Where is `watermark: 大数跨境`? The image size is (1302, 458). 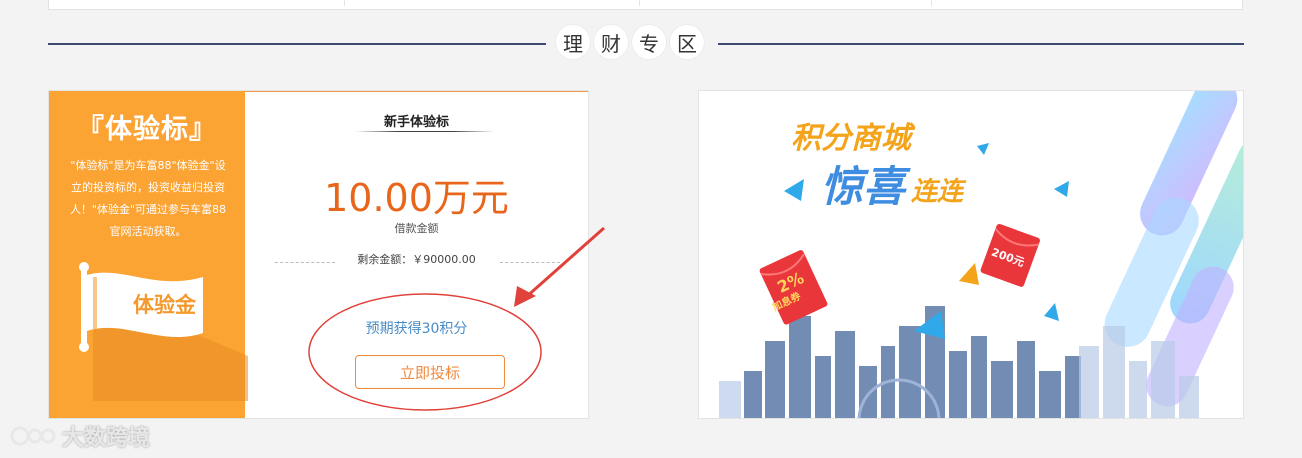
watermark: 大数跨境 is located at coordinates (80, 436).